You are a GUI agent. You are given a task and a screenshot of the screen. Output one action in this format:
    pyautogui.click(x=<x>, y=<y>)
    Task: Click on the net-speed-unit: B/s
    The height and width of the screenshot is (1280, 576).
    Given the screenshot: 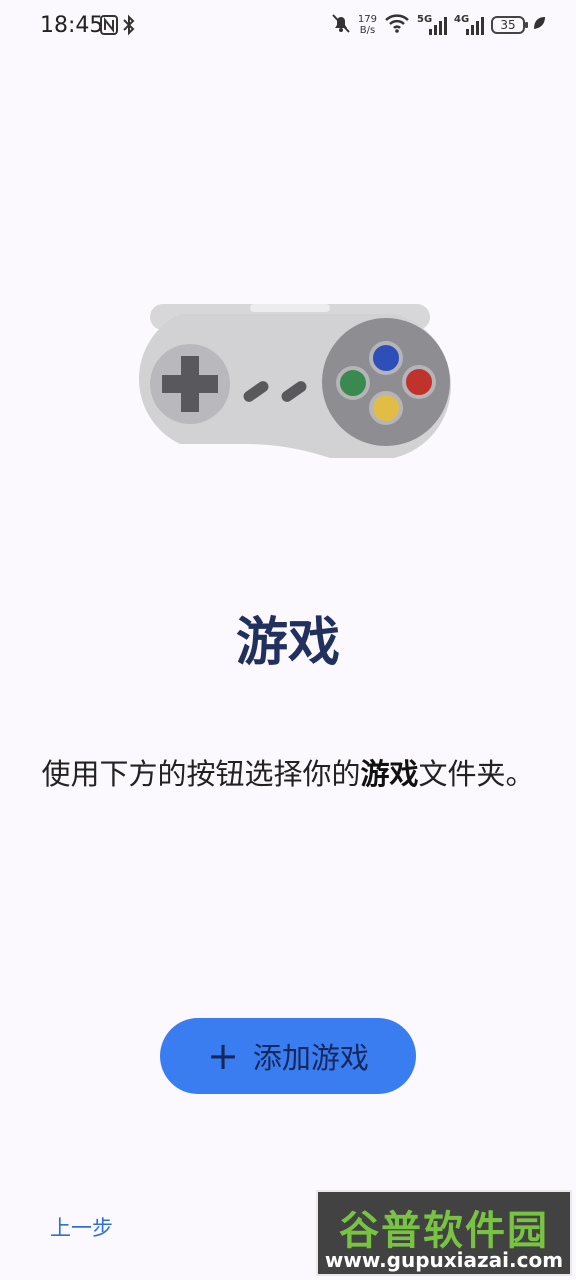 What is the action you would take?
    pyautogui.click(x=367, y=30)
    